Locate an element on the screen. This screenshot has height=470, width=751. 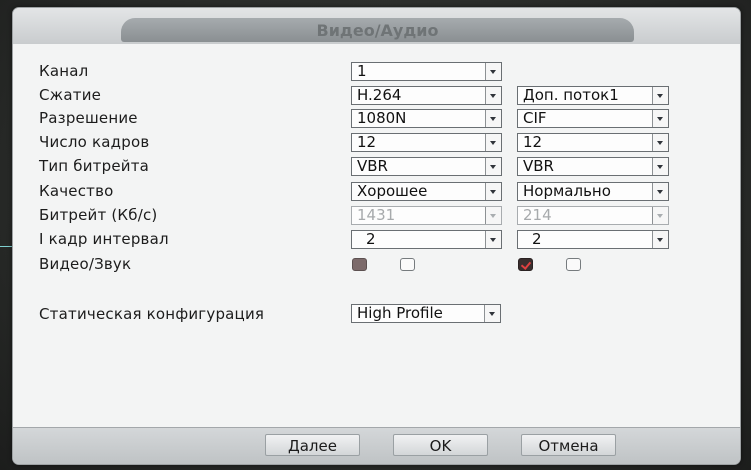
quality-extra-select: Нормально is located at coordinates (593, 191).